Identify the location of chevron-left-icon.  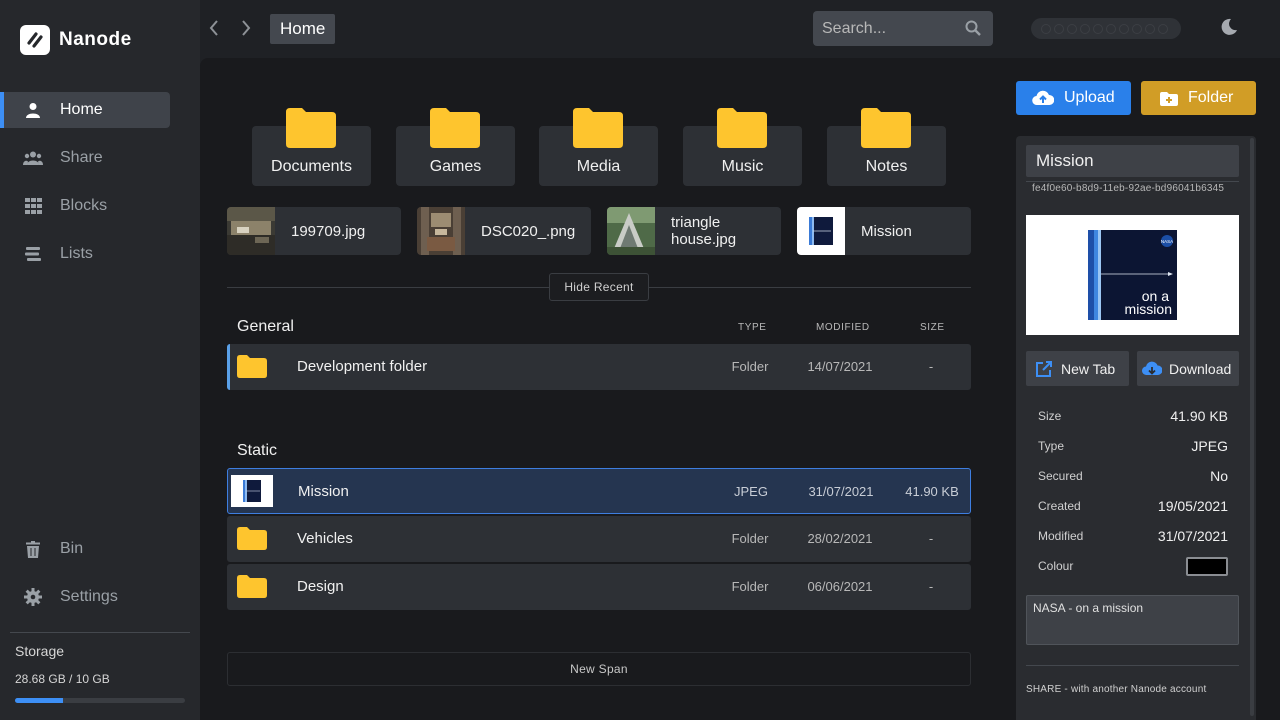
(213, 28).